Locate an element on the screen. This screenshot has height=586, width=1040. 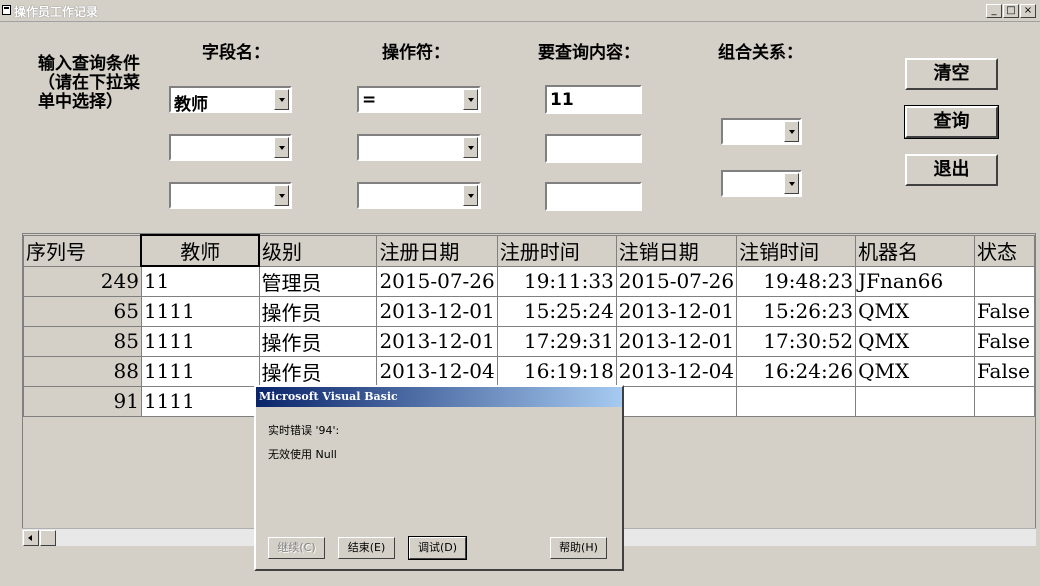
field-select-1-value: 教师 is located at coordinates (191, 105).